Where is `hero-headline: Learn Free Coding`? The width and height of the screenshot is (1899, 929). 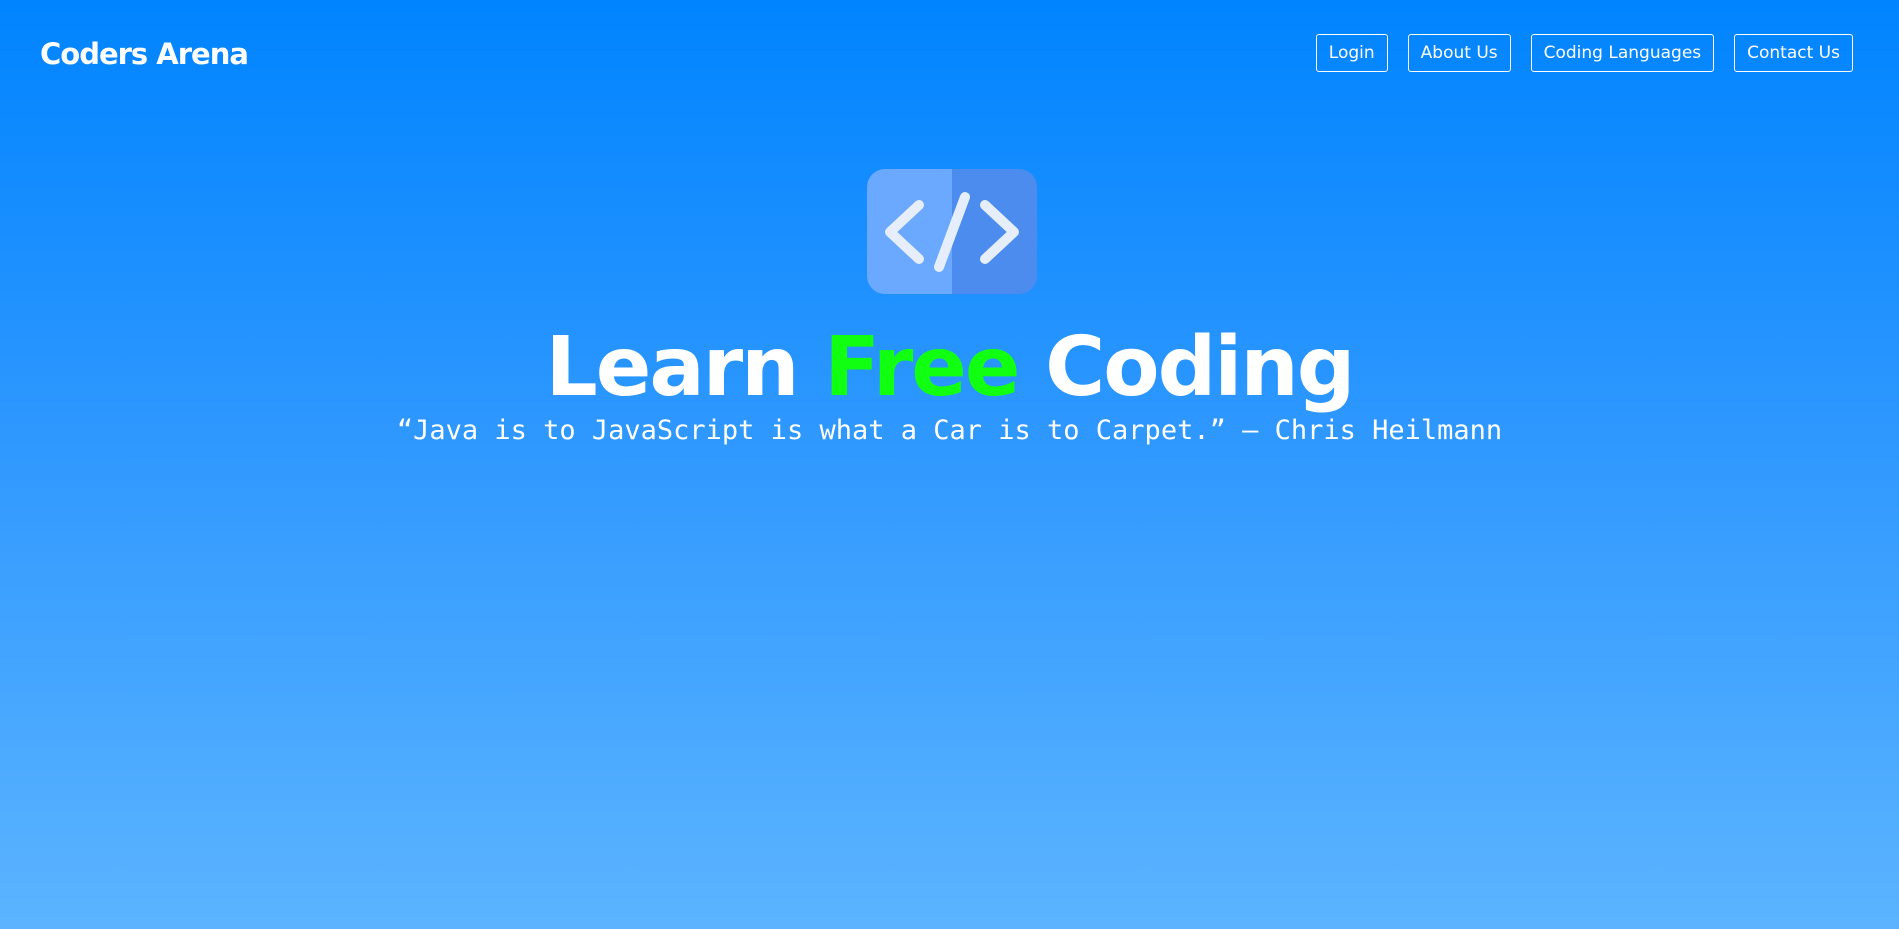 hero-headline: Learn Free Coding is located at coordinates (949, 368).